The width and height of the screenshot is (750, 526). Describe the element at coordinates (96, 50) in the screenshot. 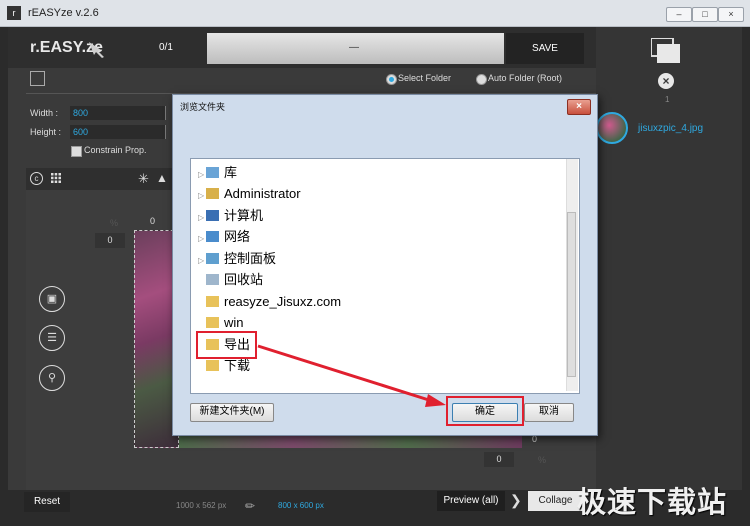

I see `pointer-hand-icon` at that location.